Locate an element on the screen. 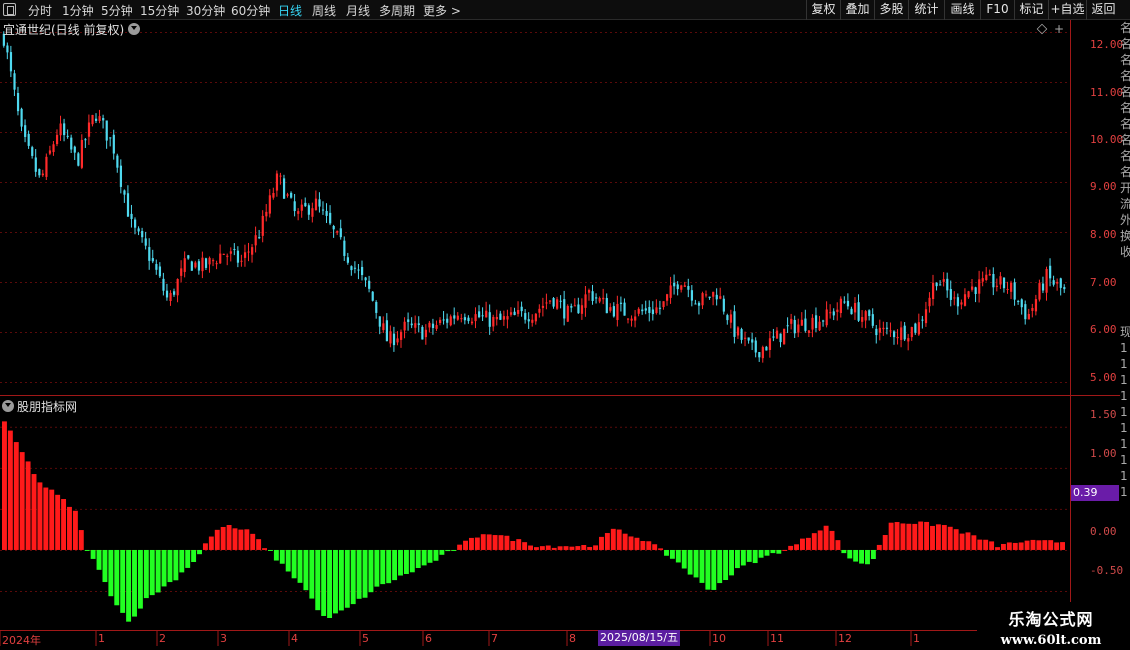 The image size is (1130, 650). price-axis-label: 5.00 is located at coordinates (1103, 377).